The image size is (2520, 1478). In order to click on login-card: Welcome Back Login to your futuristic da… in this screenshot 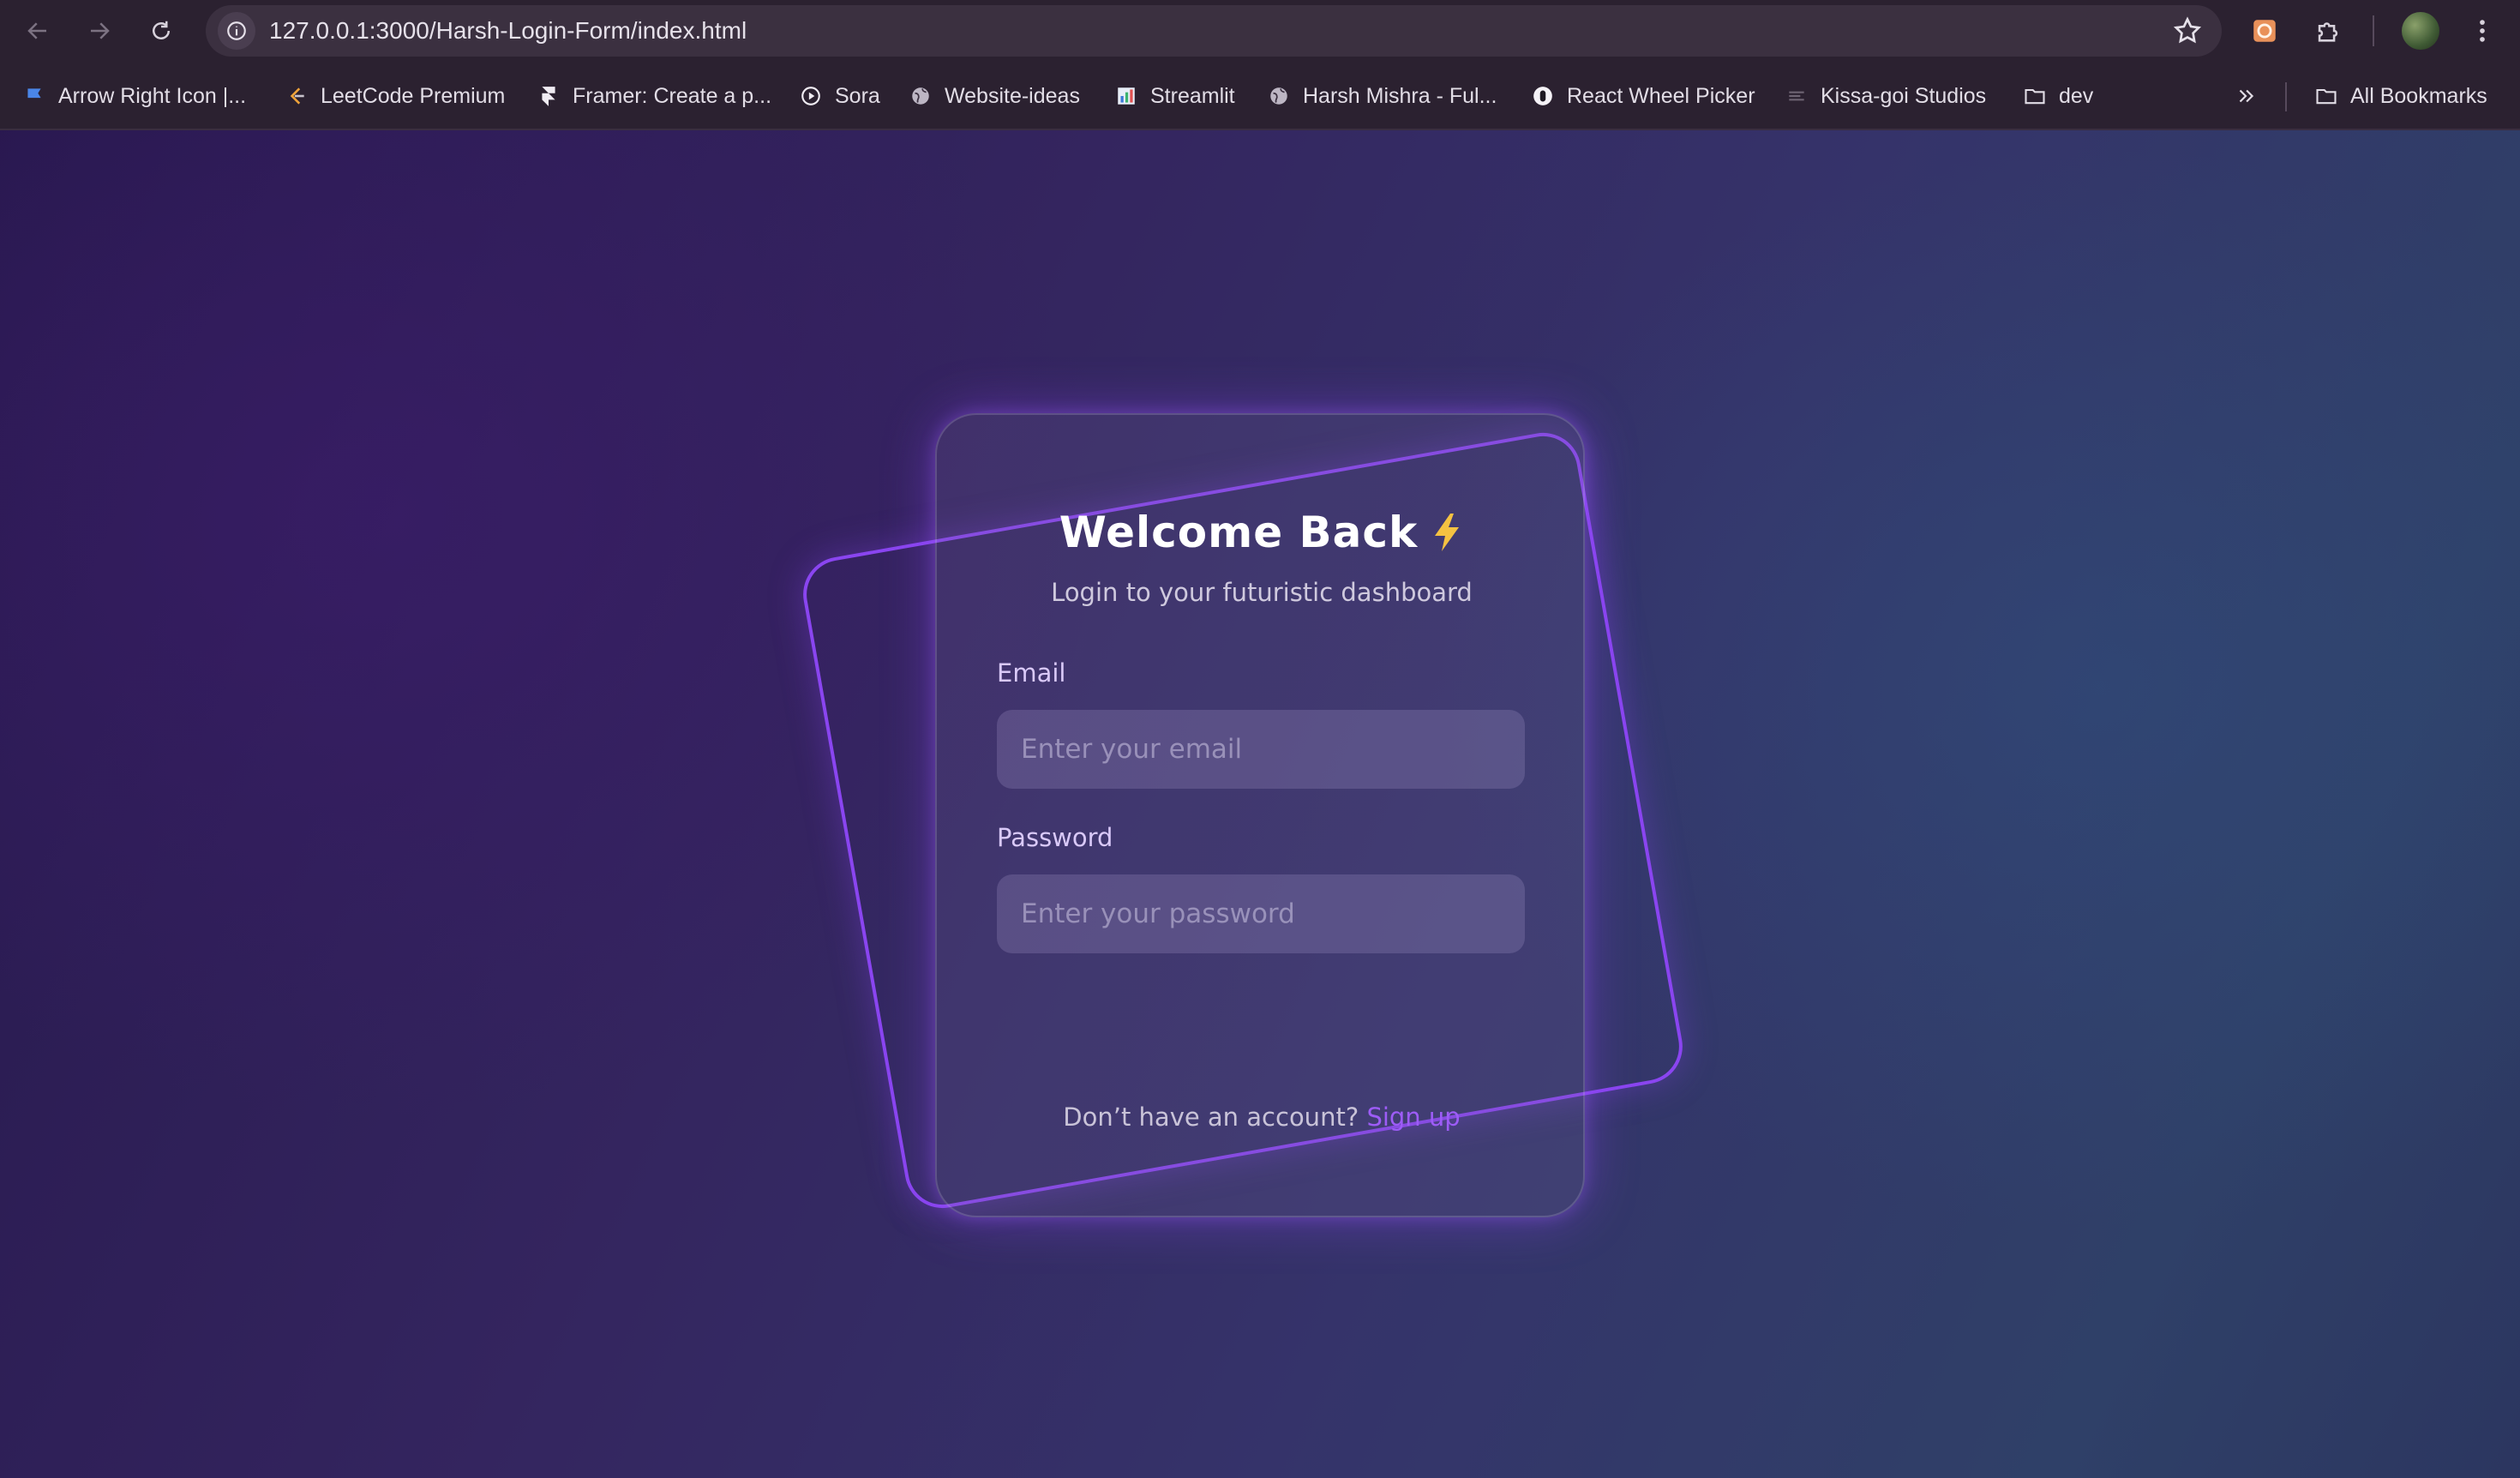, I will do `click(1260, 815)`.